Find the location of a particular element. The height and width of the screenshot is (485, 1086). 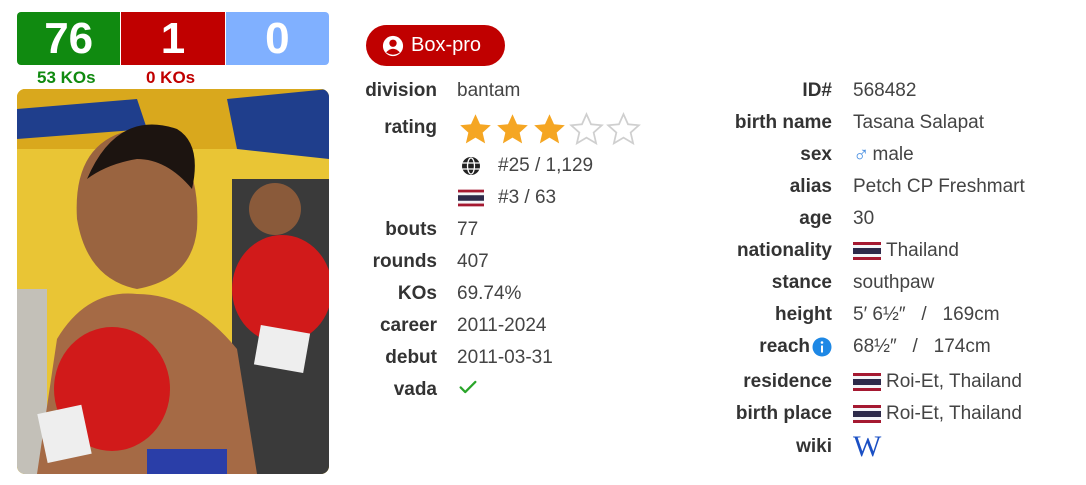

height-label: height is located at coordinates (803, 314).